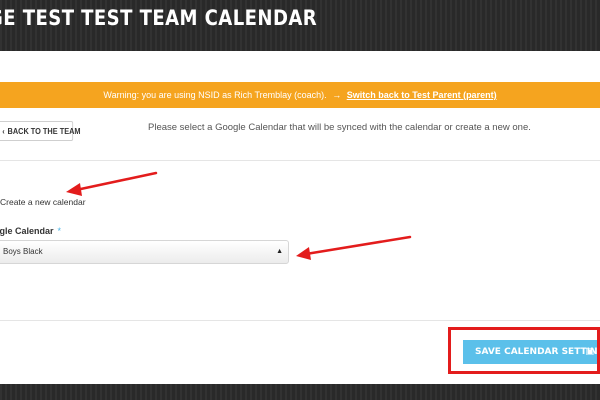 The image size is (600, 400). What do you see at coordinates (59, 231) in the screenshot?
I see `required-asterisk: *` at bounding box center [59, 231].